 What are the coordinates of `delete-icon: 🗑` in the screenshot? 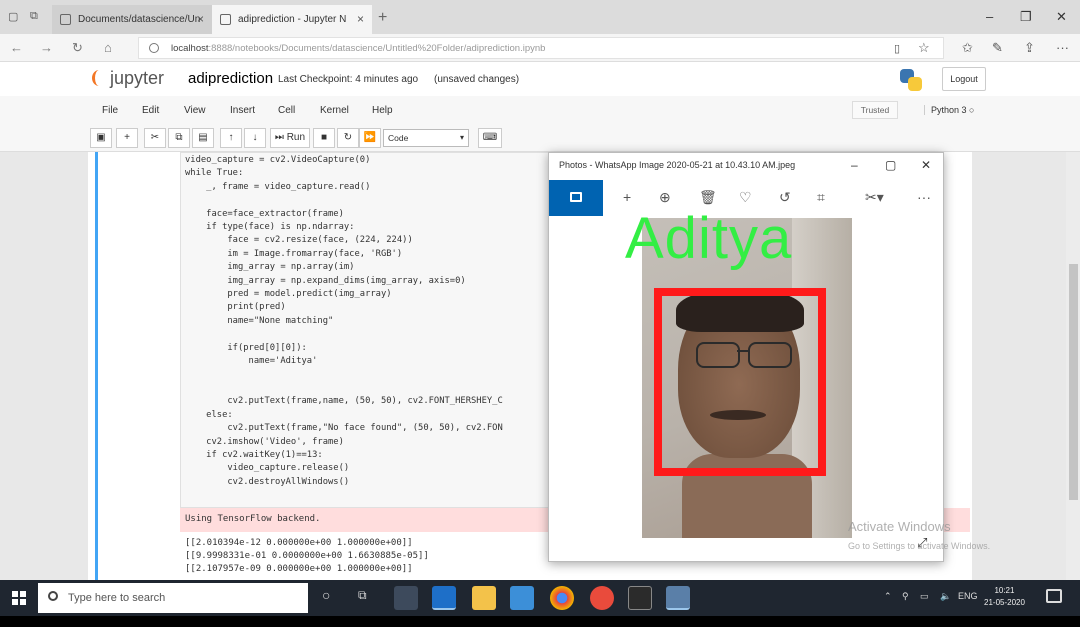 It's located at (708, 197).